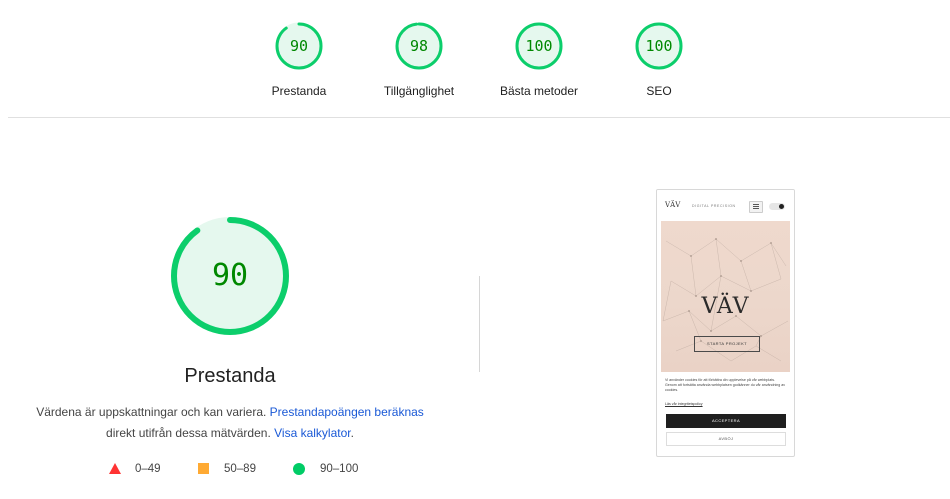  I want to click on legend-average-range: 50–89, so click(240, 469).